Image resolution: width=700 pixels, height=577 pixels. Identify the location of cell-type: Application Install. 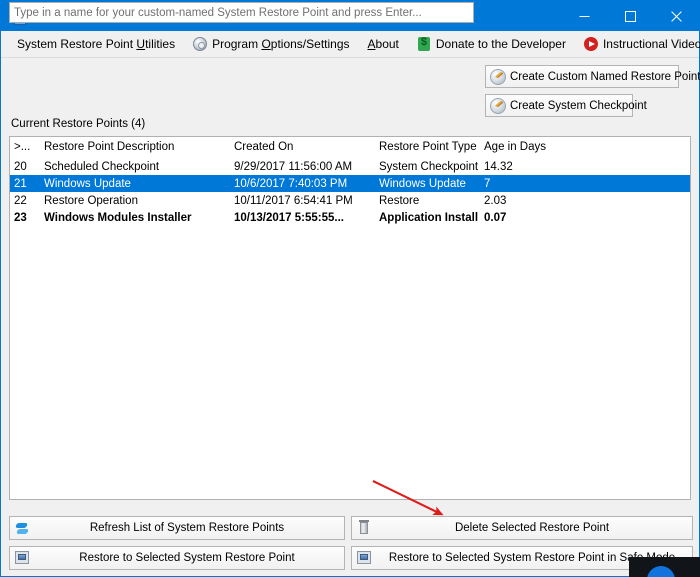
(429, 217).